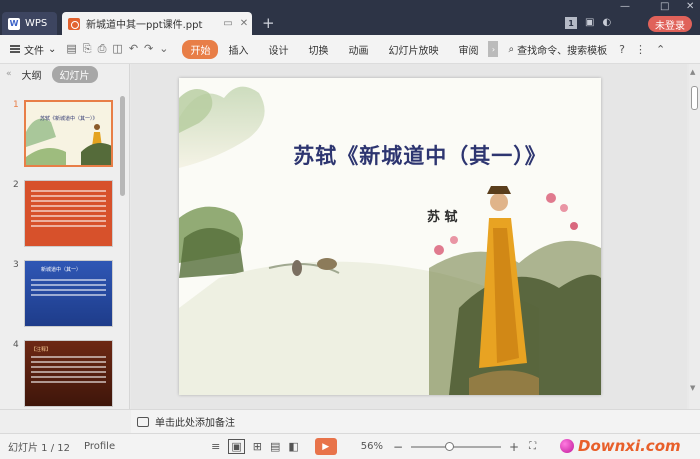 This screenshot has width=700, height=459. I want to click on tab-slides: 幻灯片, so click(74, 74).